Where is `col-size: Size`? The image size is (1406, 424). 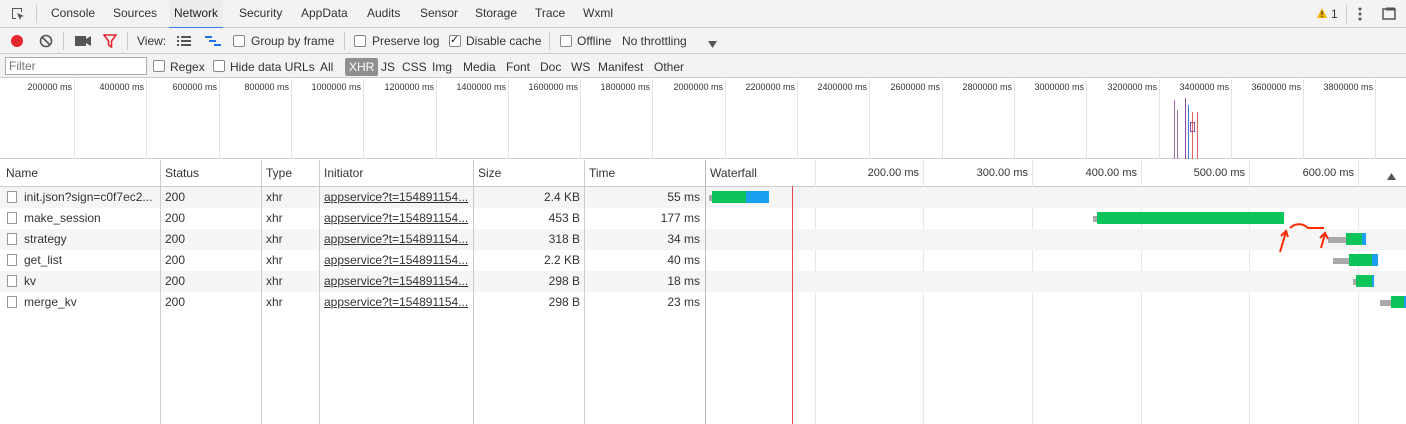
col-size: Size is located at coordinates (489, 173).